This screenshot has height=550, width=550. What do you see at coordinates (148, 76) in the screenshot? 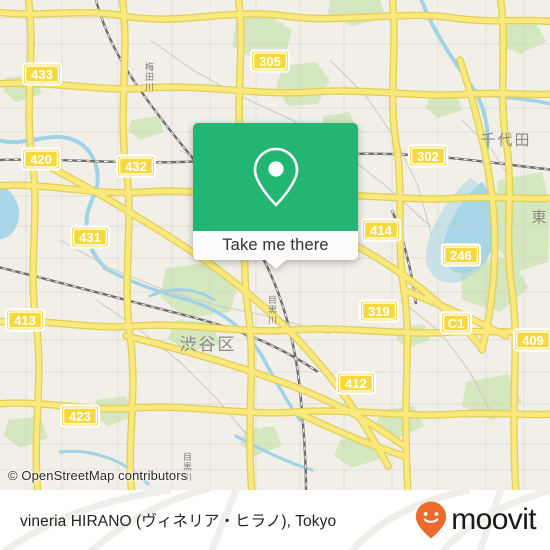
I see `waterway-label: 梅田川` at bounding box center [148, 76].